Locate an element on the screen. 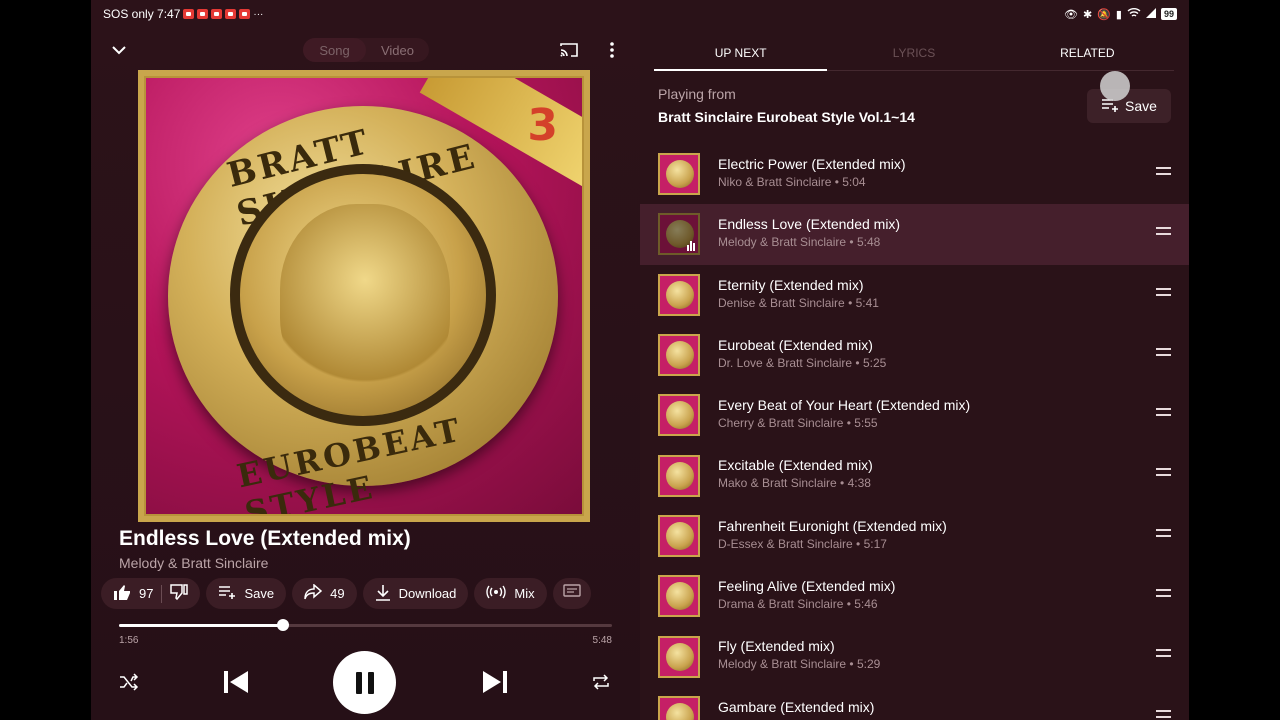 The image size is (1280, 720). queue-item-title: Every Beat of Your Heart (Extended mix) is located at coordinates (844, 405).